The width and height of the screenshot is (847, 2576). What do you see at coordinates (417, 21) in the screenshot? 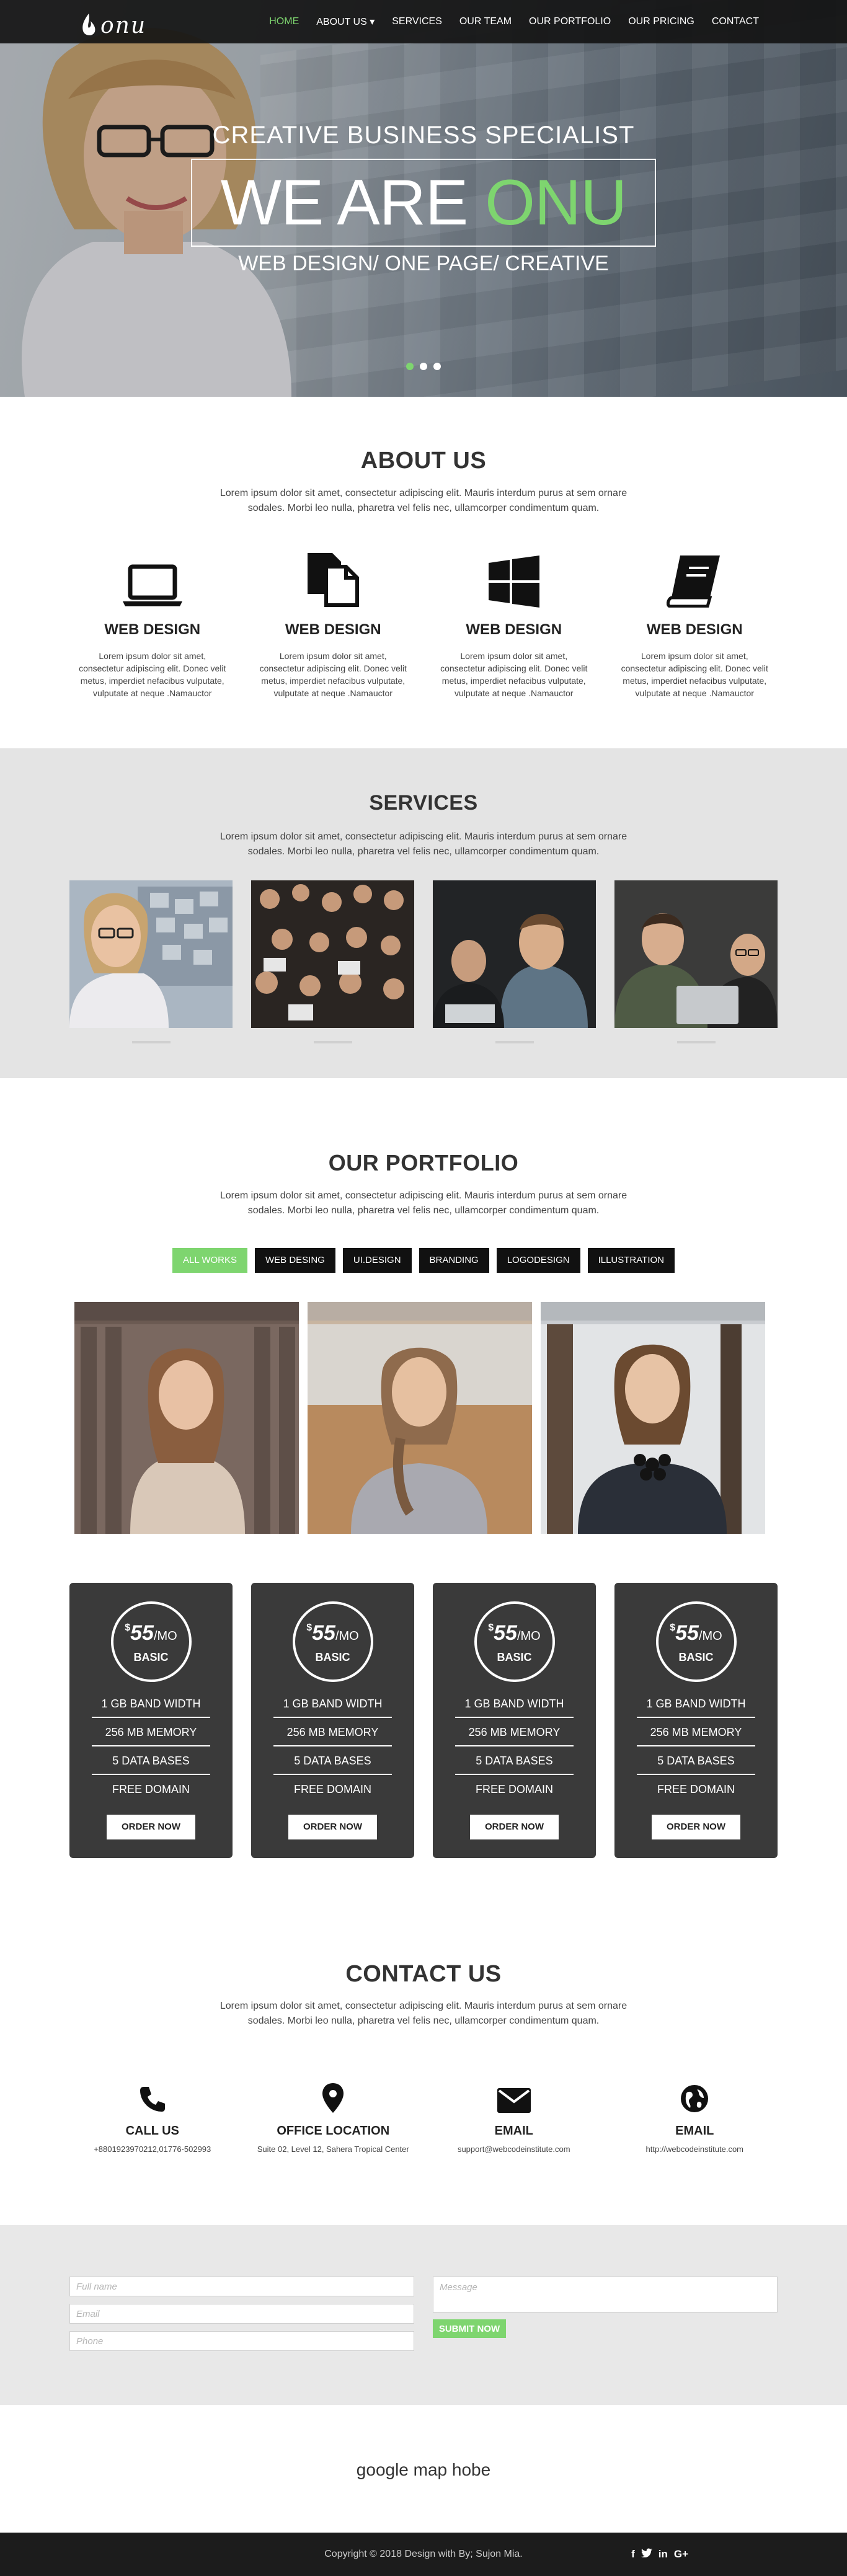
I see `nav-item-services: SERVICES` at bounding box center [417, 21].